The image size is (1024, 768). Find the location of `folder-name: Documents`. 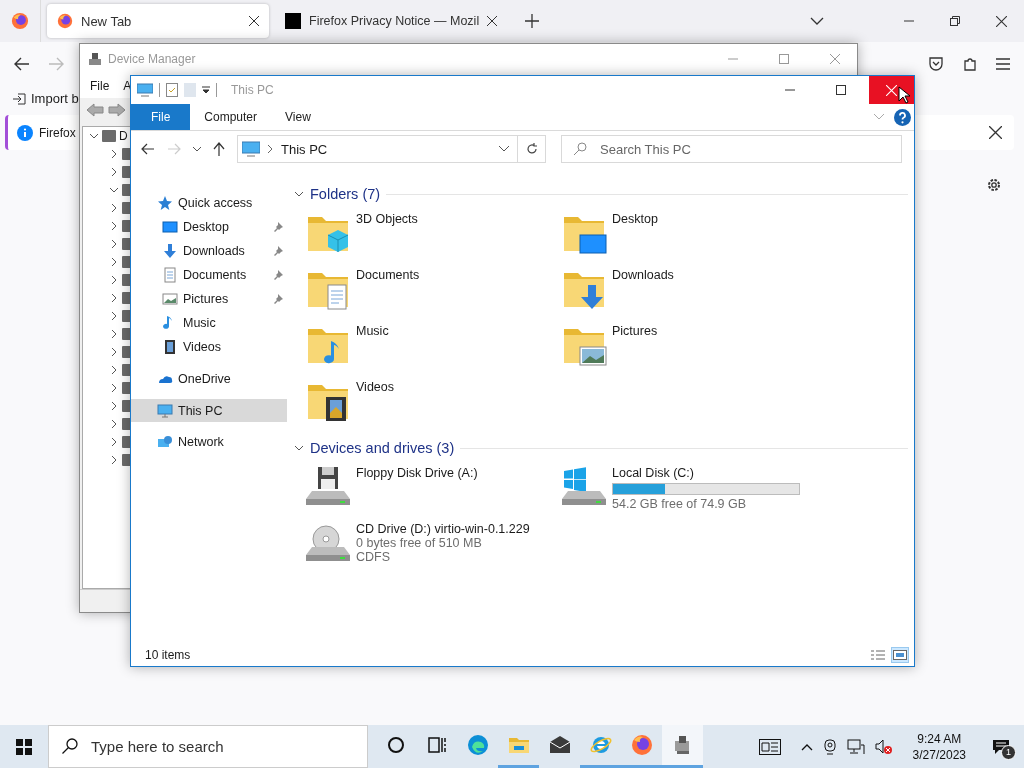

folder-name: Documents is located at coordinates (388, 275).